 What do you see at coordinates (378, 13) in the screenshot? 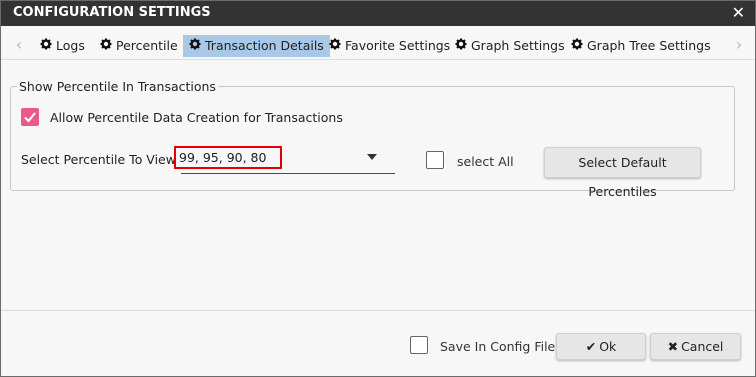
I see `title-bar: CONFIGURATION SETTINGS ✕` at bounding box center [378, 13].